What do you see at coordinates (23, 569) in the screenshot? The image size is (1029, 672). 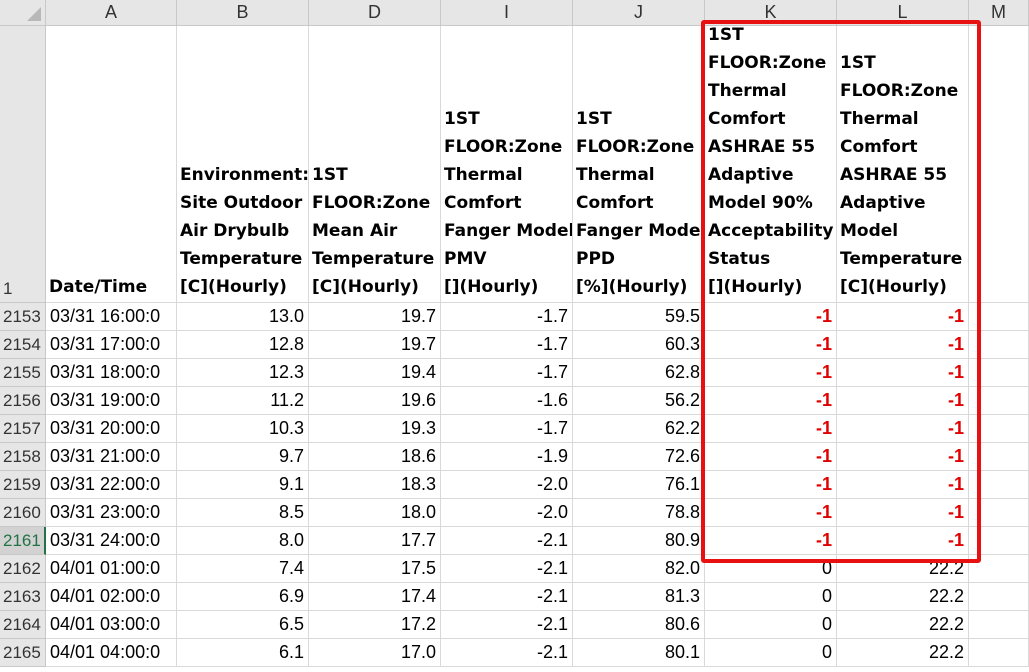 I see `row-header-2162: 2162` at bounding box center [23, 569].